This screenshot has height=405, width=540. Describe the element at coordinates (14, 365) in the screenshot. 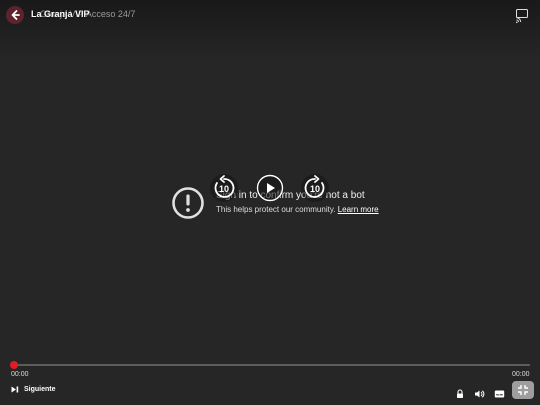

I see `progress-thumb` at that location.